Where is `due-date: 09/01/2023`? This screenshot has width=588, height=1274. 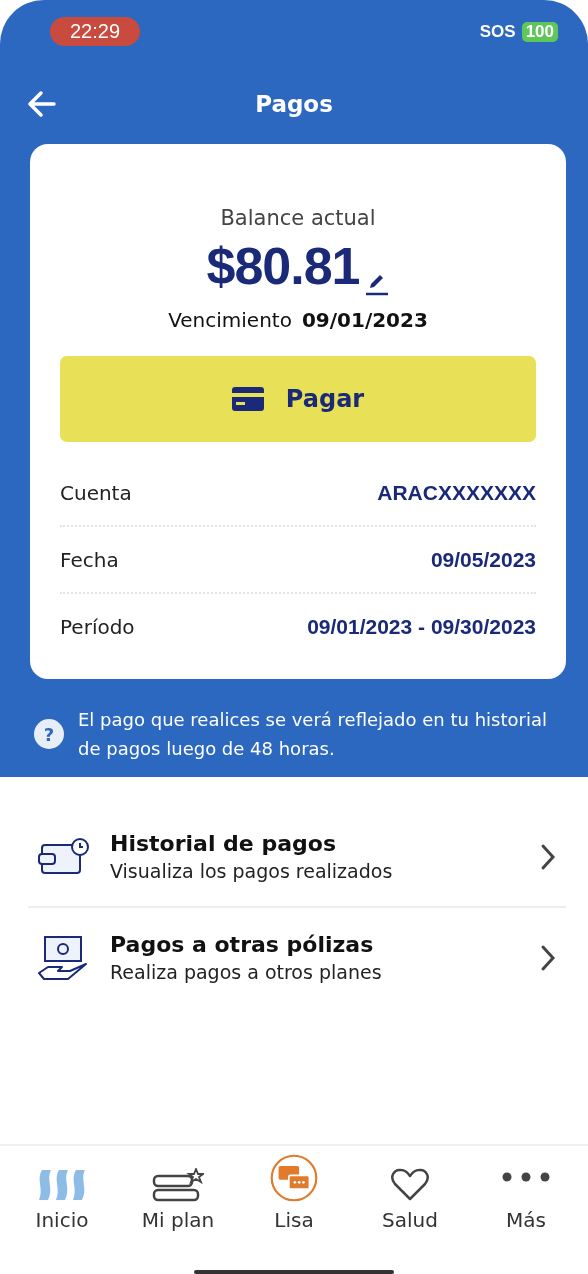 due-date: 09/01/2023 is located at coordinates (364, 320).